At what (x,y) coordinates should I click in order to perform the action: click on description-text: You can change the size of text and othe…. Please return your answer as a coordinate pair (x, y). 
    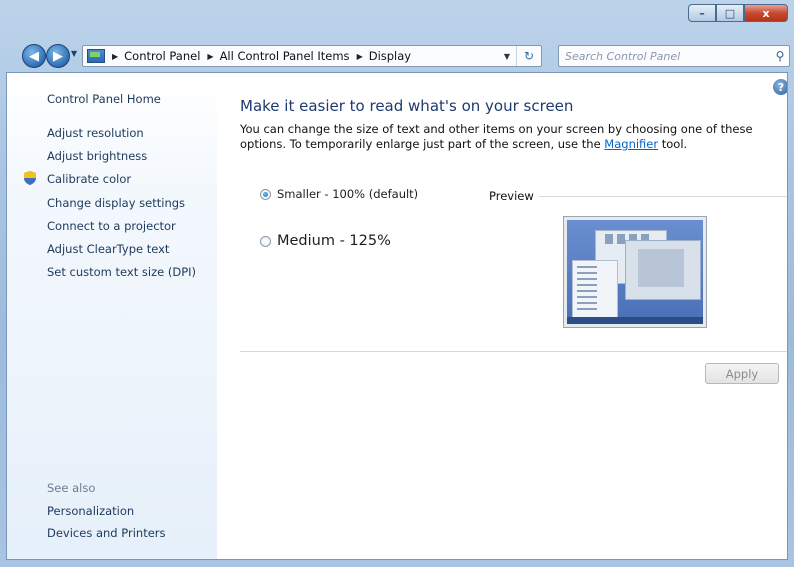
    Looking at the image, I should click on (513, 137).